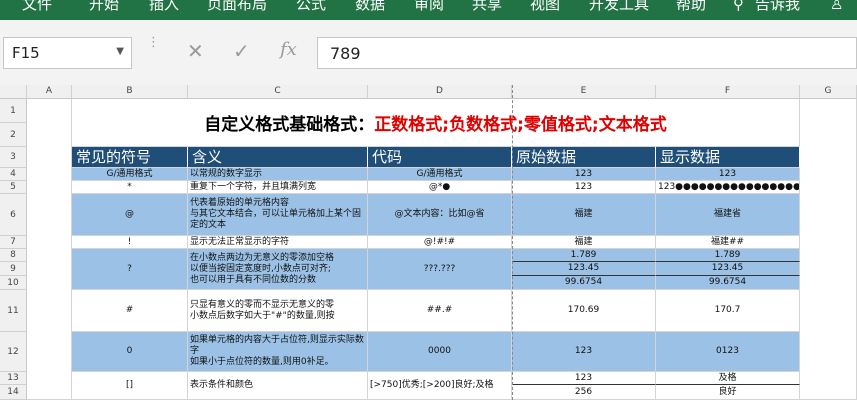  Describe the element at coordinates (13, 392) in the screenshot. I see `row-header-14: 14` at that location.